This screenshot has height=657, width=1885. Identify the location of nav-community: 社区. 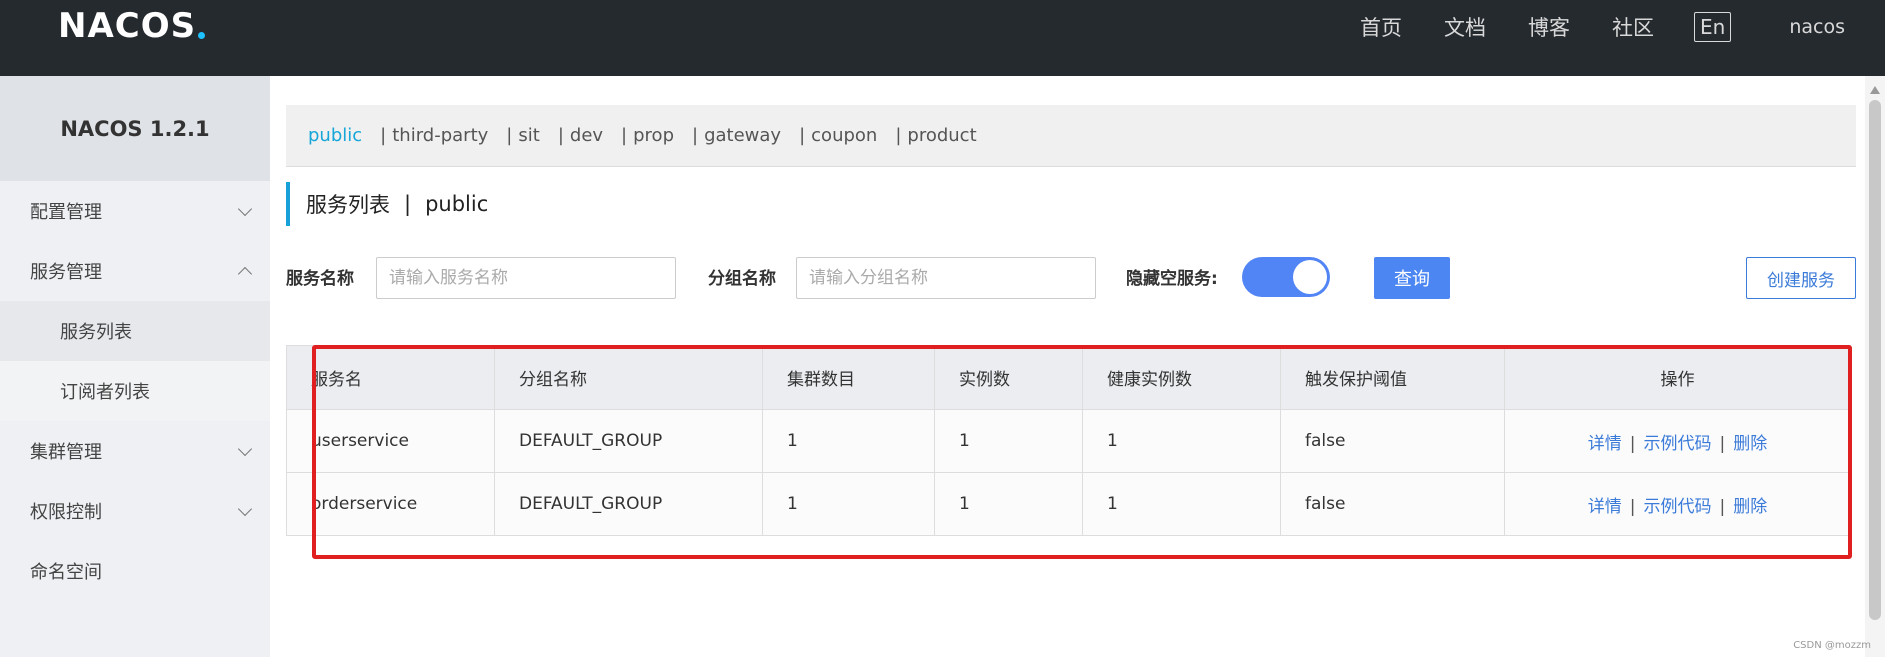
(1633, 27).